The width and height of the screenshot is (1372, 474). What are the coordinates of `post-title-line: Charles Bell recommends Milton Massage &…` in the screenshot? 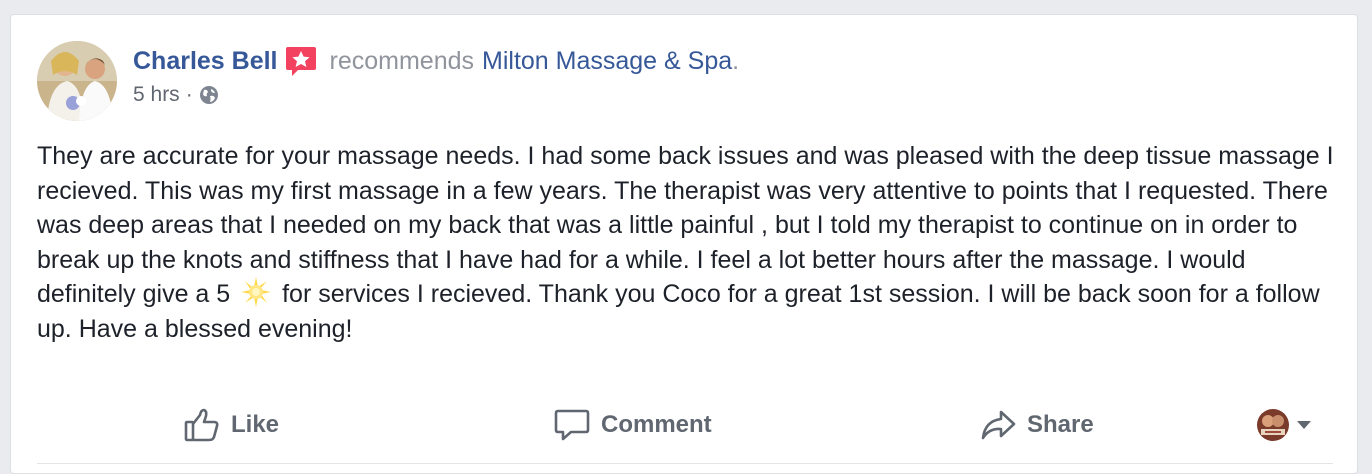 It's located at (436, 61).